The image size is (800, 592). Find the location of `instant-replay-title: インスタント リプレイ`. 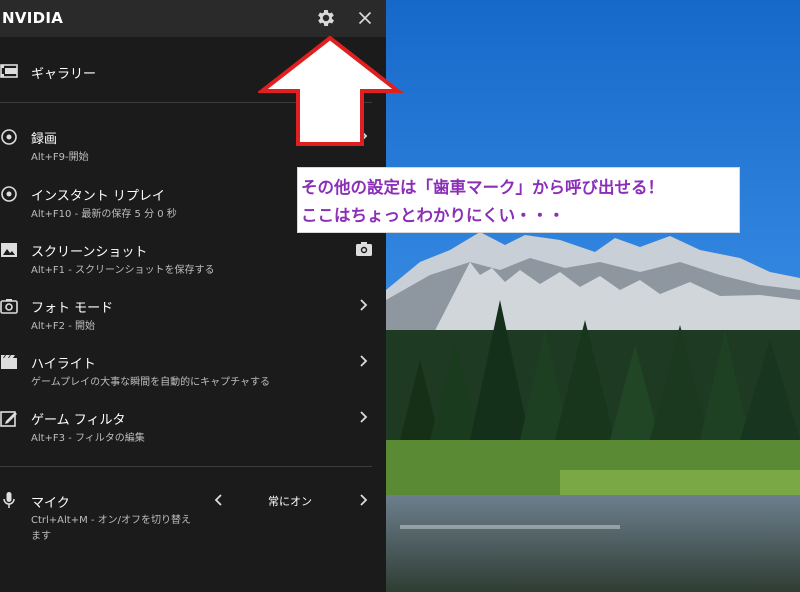

instant-replay-title: インスタント リプレイ is located at coordinates (98, 196).